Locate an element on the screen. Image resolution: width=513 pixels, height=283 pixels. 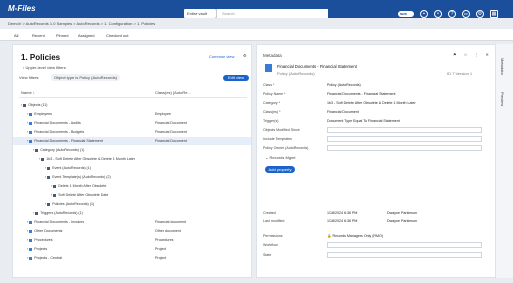
list-item-name: › Projects is located at coordinates (37, 249).